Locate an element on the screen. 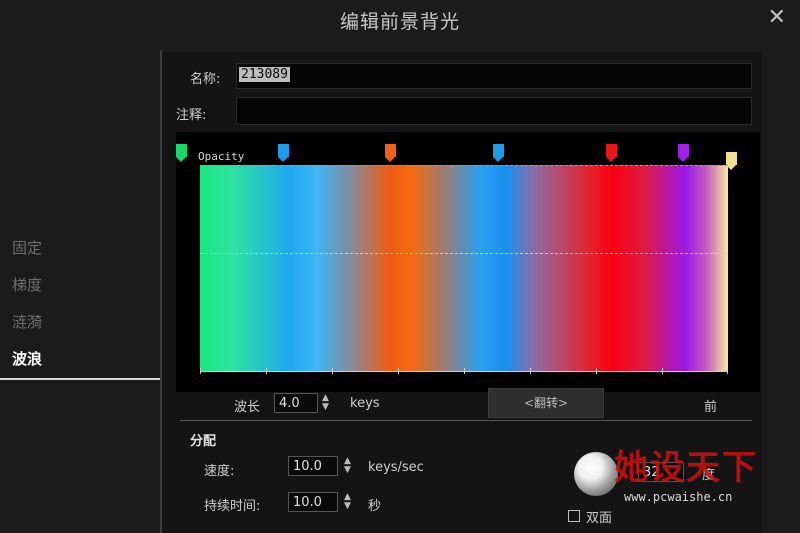 The image size is (800, 533). note-label: 注释: is located at coordinates (191, 115).